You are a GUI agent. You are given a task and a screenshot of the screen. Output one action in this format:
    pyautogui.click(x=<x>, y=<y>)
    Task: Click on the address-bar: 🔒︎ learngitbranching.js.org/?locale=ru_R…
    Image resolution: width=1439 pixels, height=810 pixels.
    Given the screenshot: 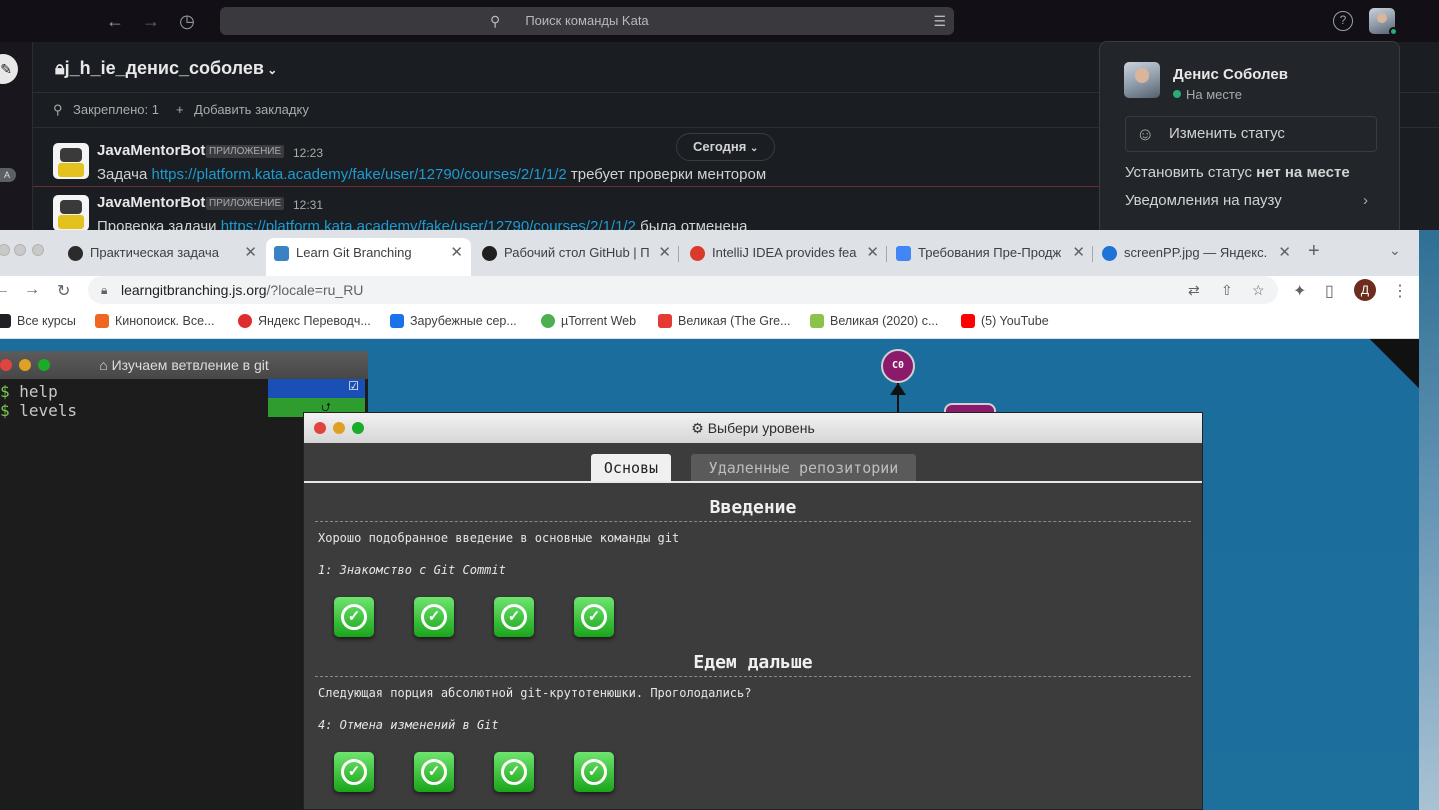 What is the action you would take?
    pyautogui.click(x=683, y=290)
    